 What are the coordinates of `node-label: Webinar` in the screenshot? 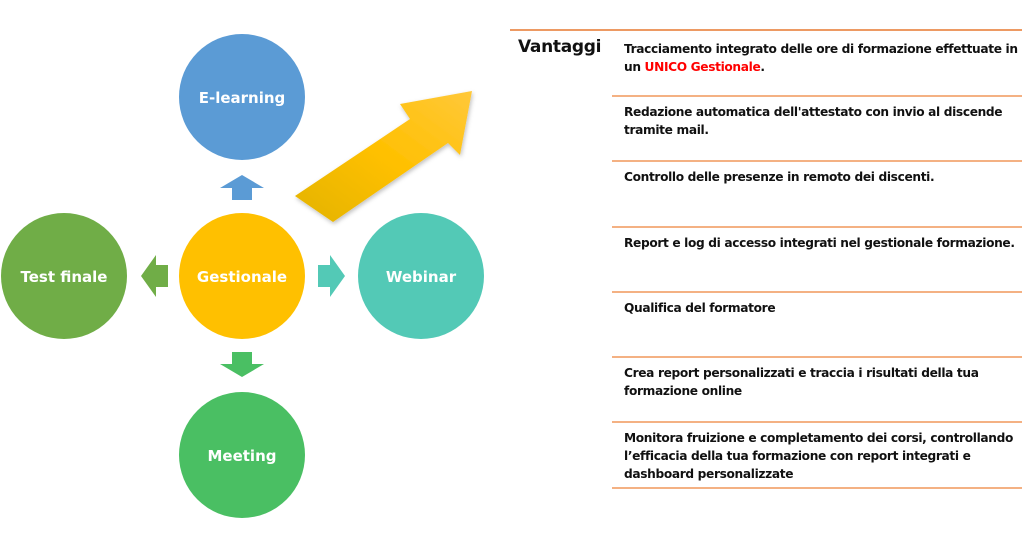 It's located at (421, 277).